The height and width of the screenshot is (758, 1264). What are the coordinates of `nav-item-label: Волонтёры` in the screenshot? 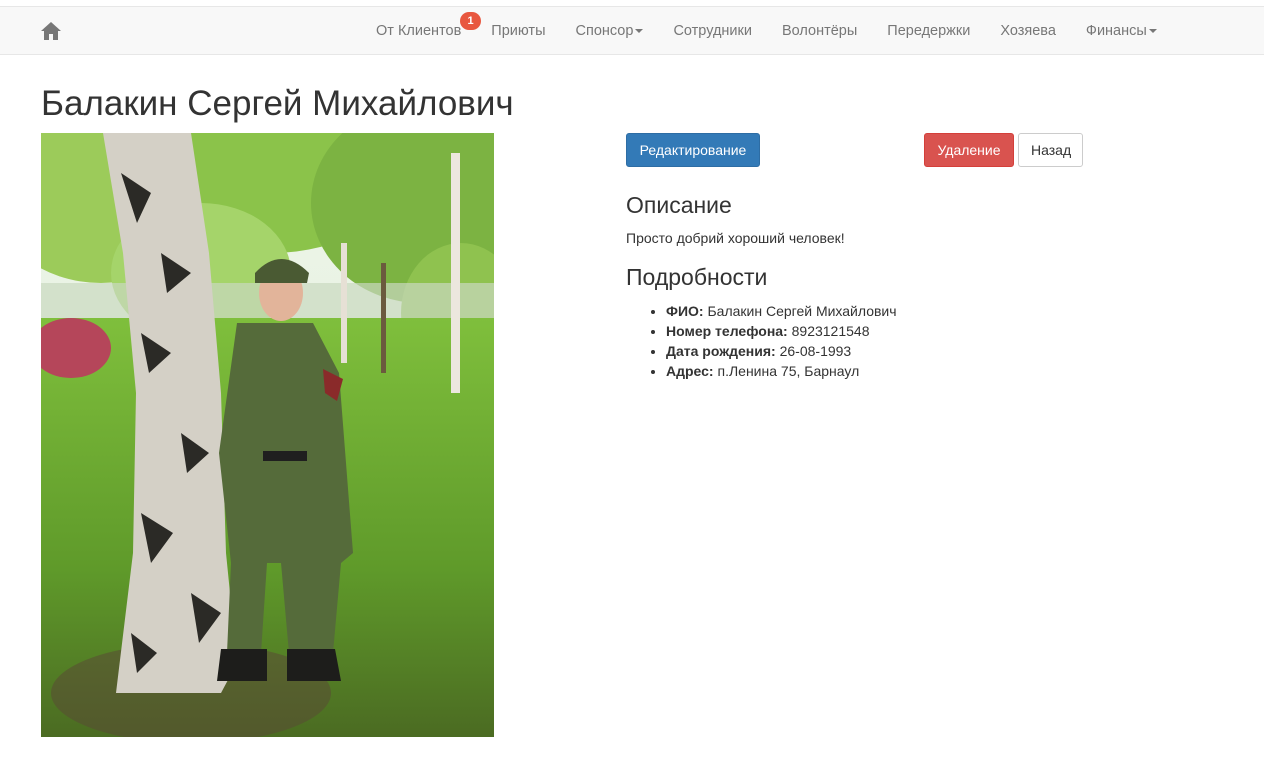 It's located at (819, 30).